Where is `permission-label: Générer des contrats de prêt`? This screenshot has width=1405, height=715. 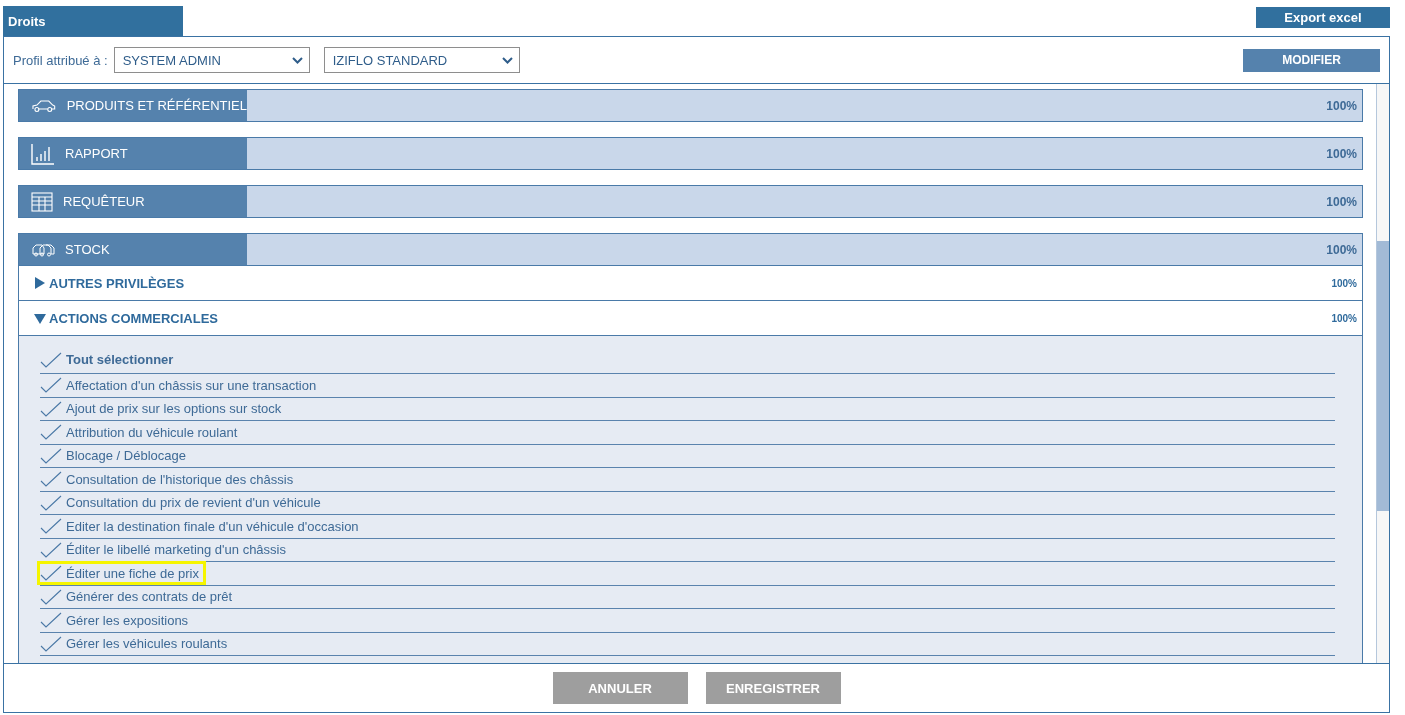
permission-label: Générer des contrats de prêt is located at coordinates (149, 597).